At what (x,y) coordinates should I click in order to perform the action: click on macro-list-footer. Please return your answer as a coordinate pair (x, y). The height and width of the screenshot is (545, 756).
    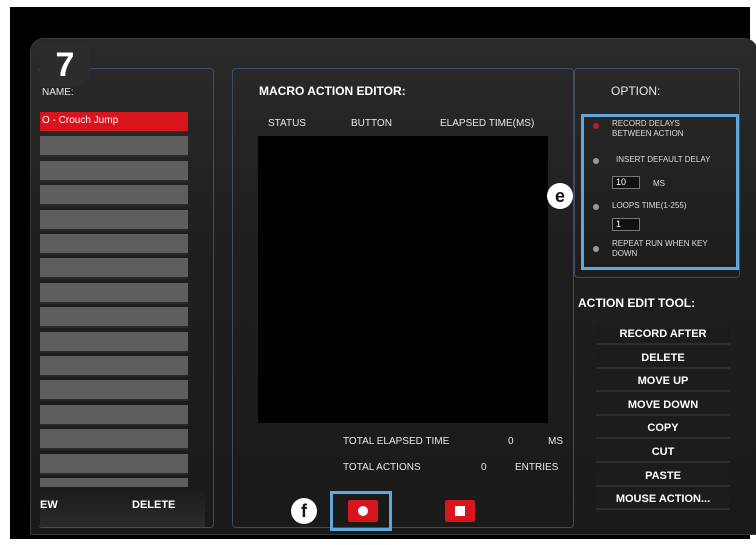
    Looking at the image, I should click on (122, 507).